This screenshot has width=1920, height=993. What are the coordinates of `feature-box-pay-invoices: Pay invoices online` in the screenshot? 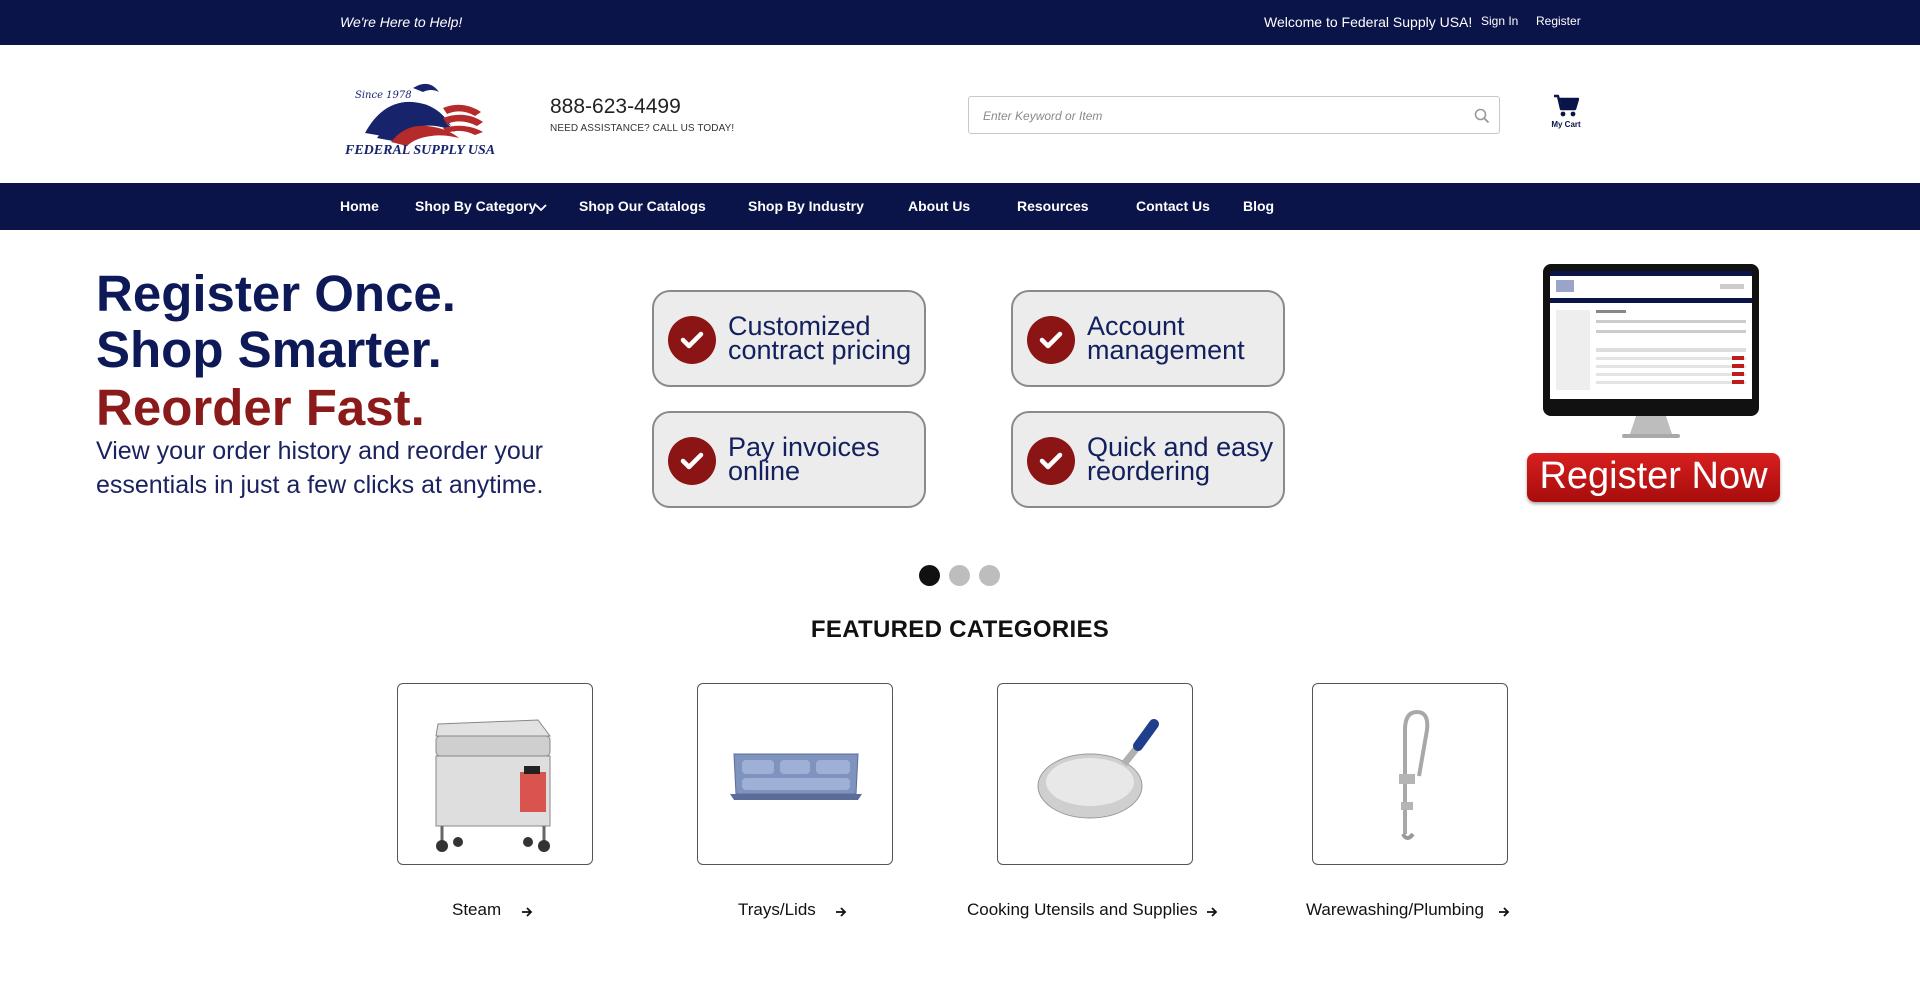 It's located at (789, 459).